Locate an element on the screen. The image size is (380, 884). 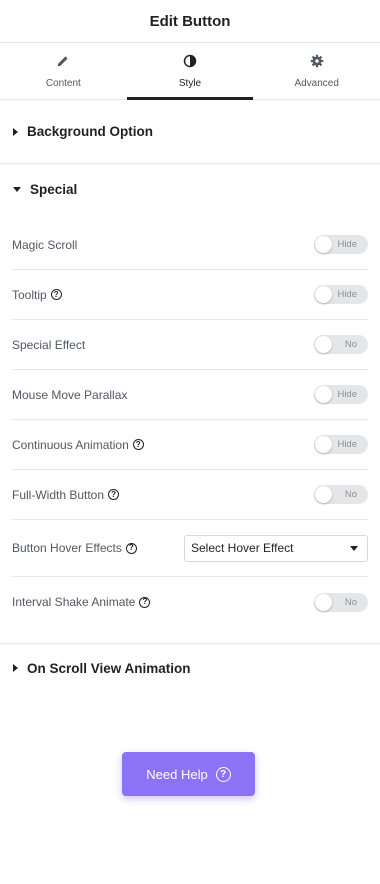
section-title: Special is located at coordinates (54, 189).